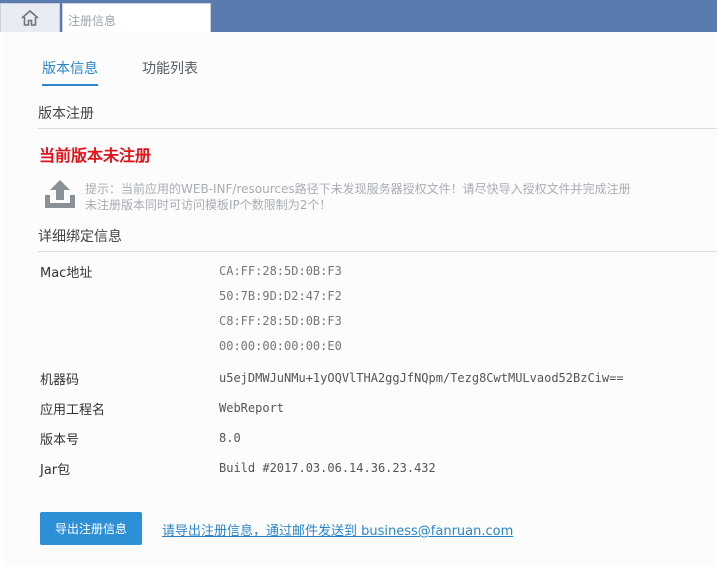  I want to click on version-label: 版本号, so click(60, 440).